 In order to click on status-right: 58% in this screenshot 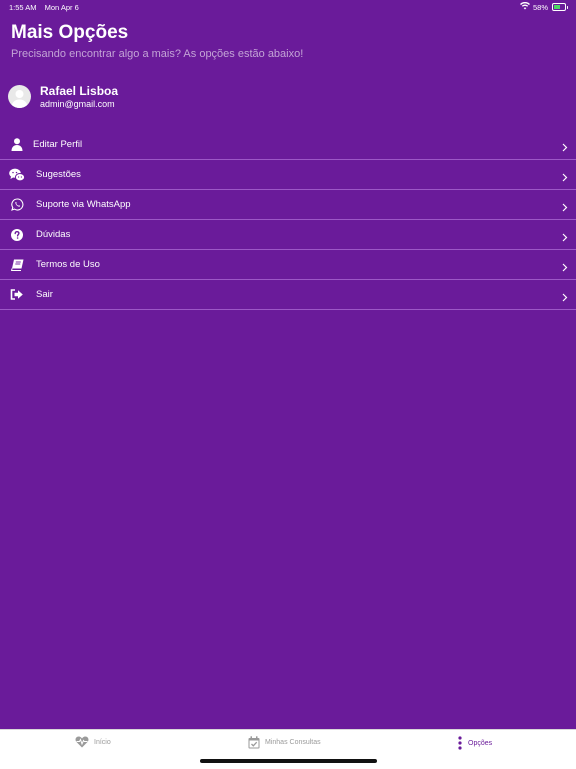, I will do `click(543, 6)`.